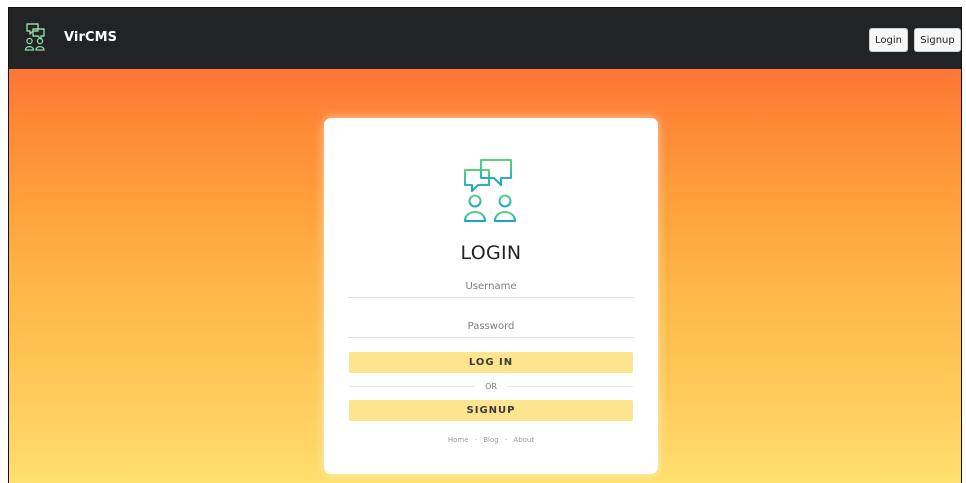 The image size is (966, 483). I want to click on brand-name: VirCMS, so click(90, 37).